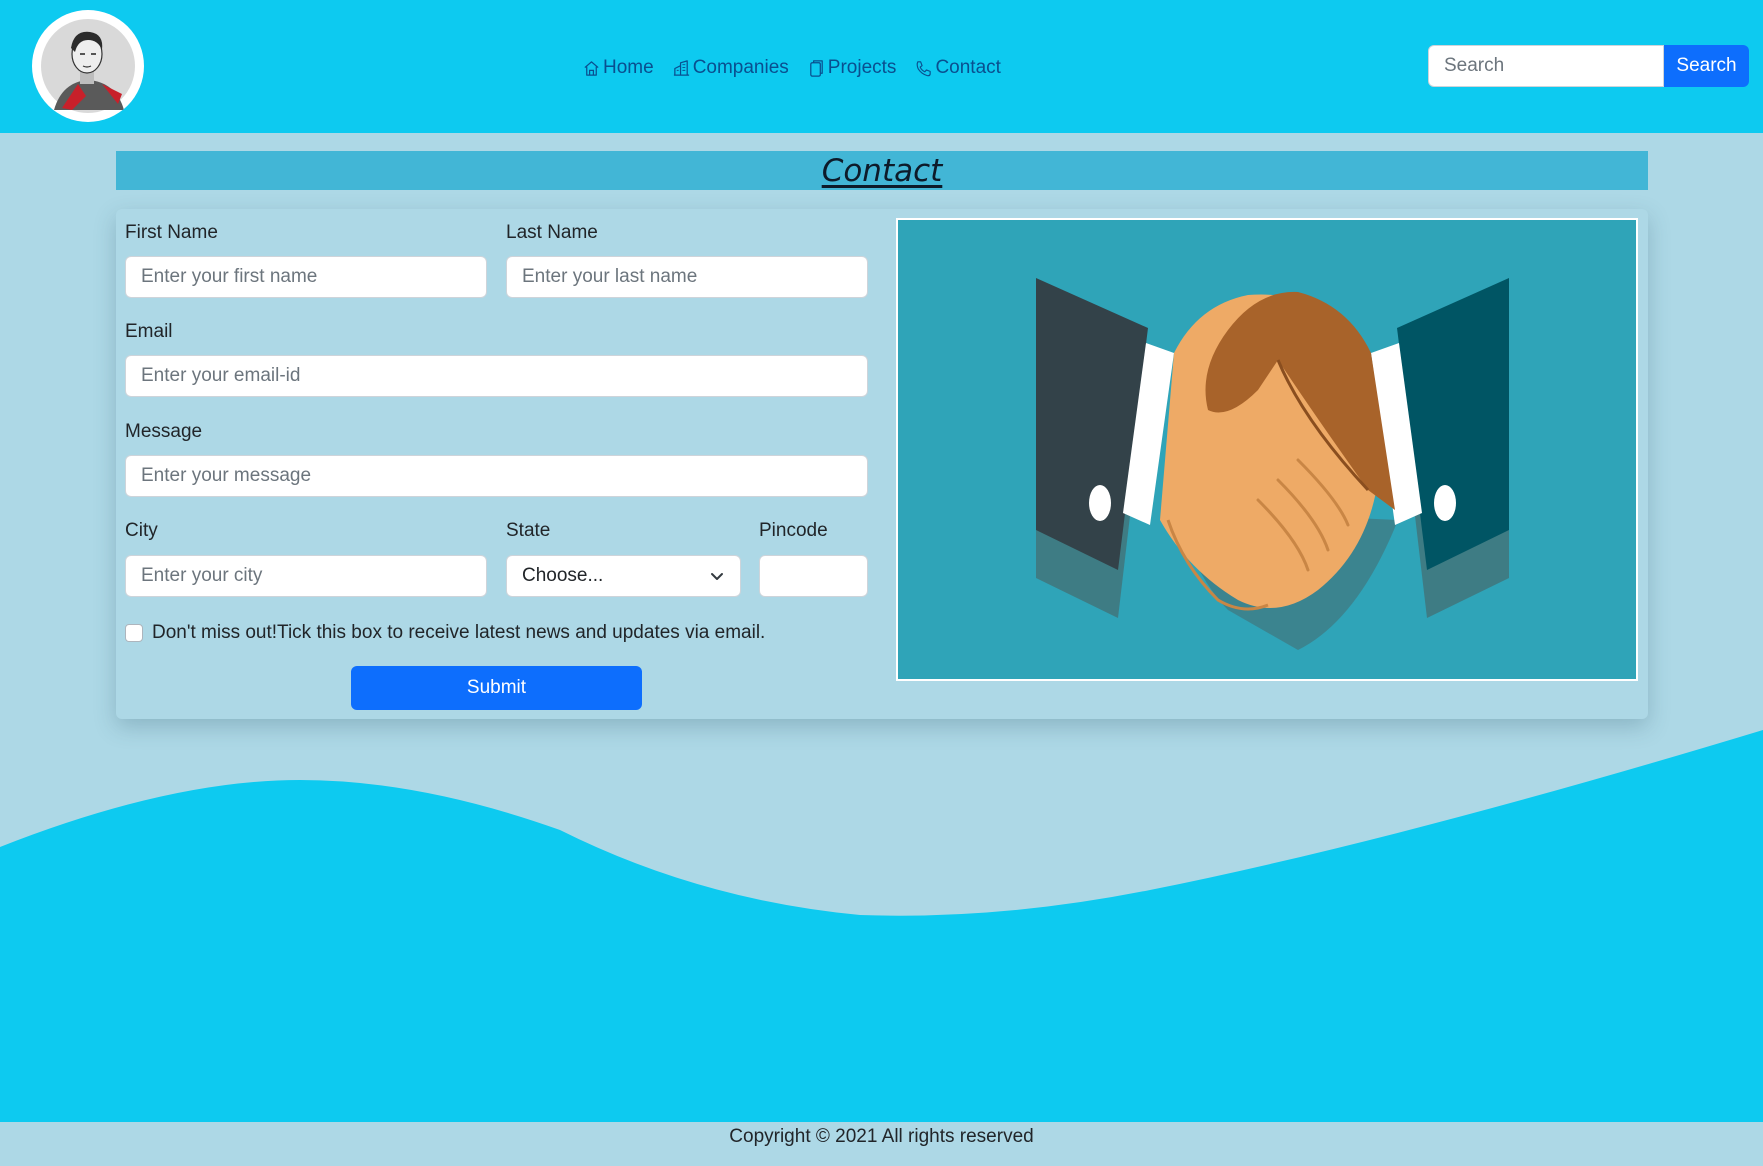  What do you see at coordinates (628, 67) in the screenshot?
I see `nav-link-label: Home` at bounding box center [628, 67].